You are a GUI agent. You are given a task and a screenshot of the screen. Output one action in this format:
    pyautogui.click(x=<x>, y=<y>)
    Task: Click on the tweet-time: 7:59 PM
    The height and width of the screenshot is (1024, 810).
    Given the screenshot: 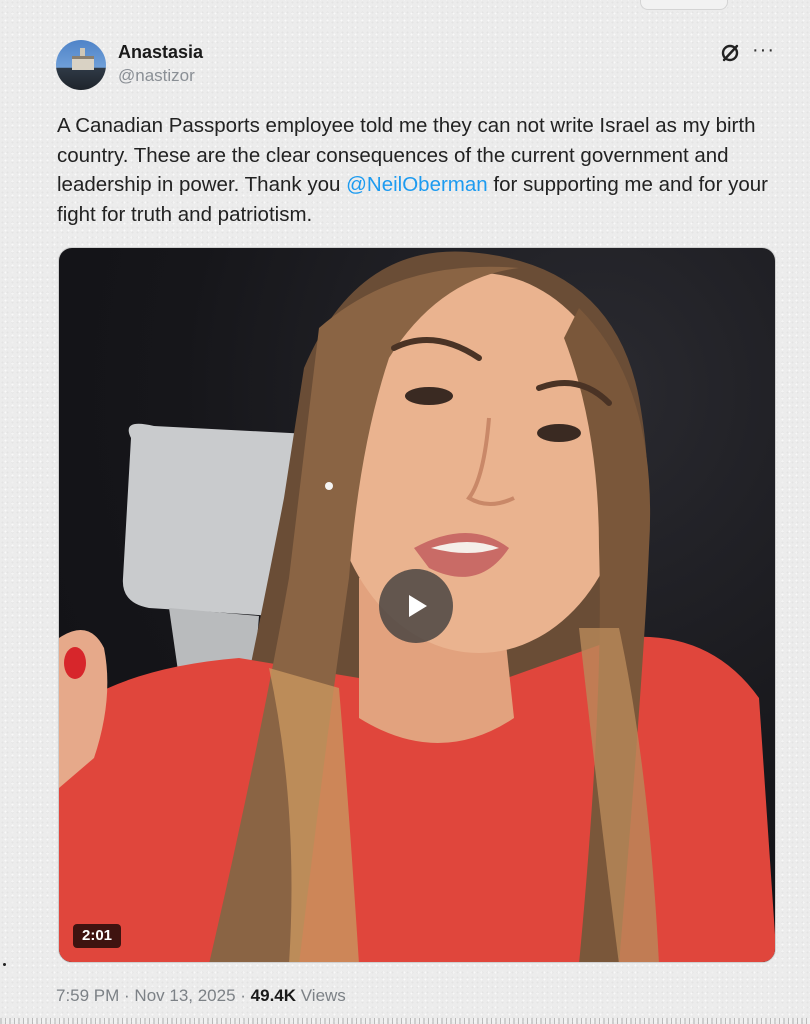 What is the action you would take?
    pyautogui.click(x=87, y=995)
    